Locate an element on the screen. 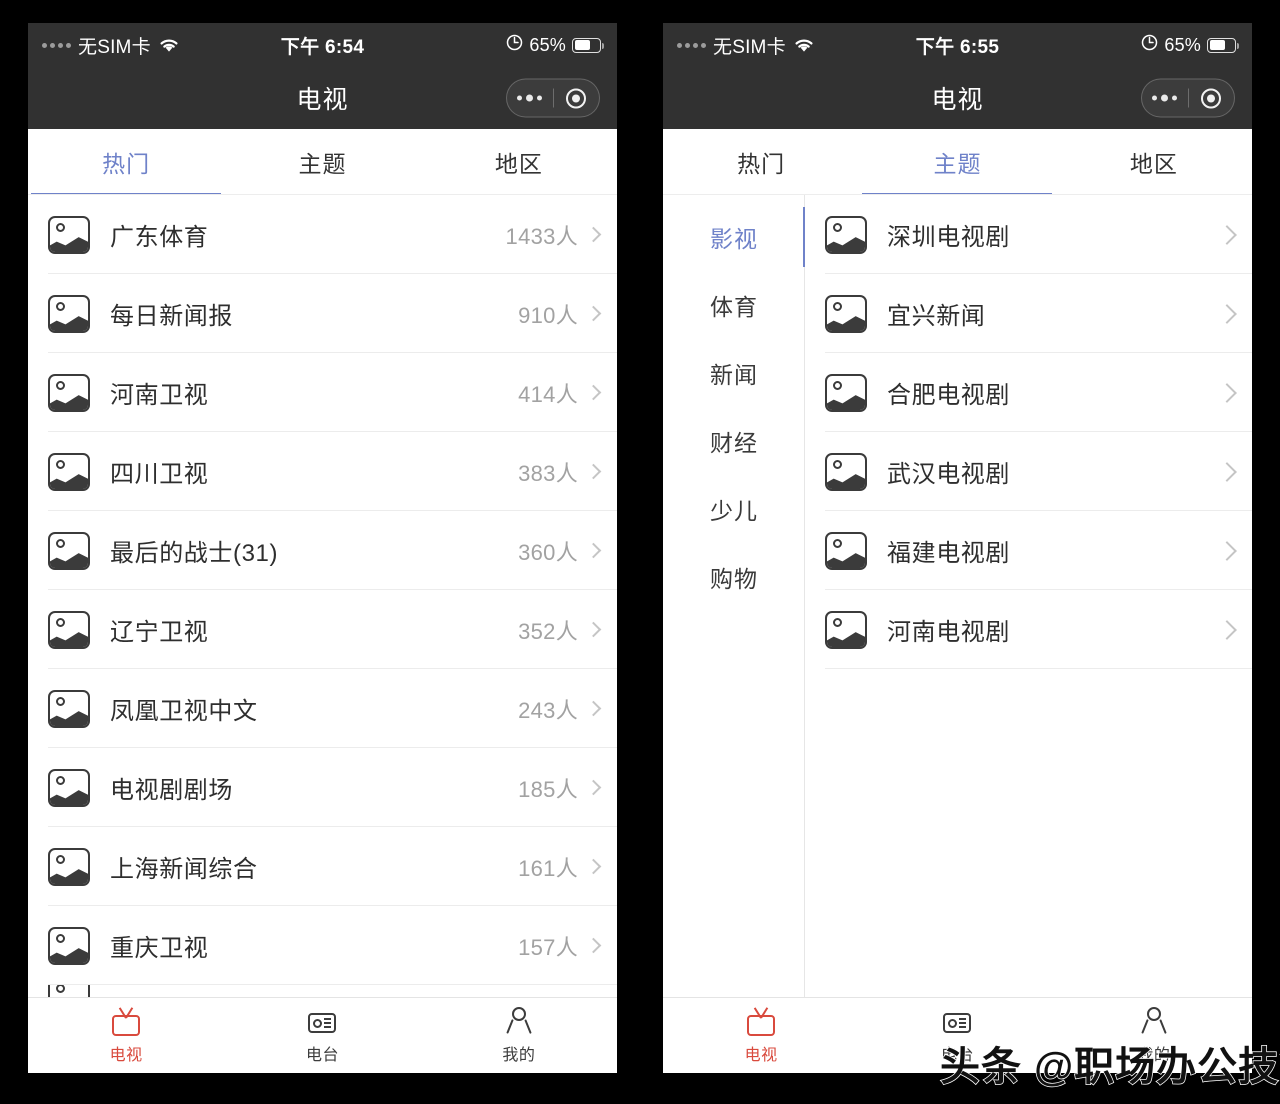 The height and width of the screenshot is (1104, 1280). right-tab-strip: 热门 主题 地区 is located at coordinates (957, 162).